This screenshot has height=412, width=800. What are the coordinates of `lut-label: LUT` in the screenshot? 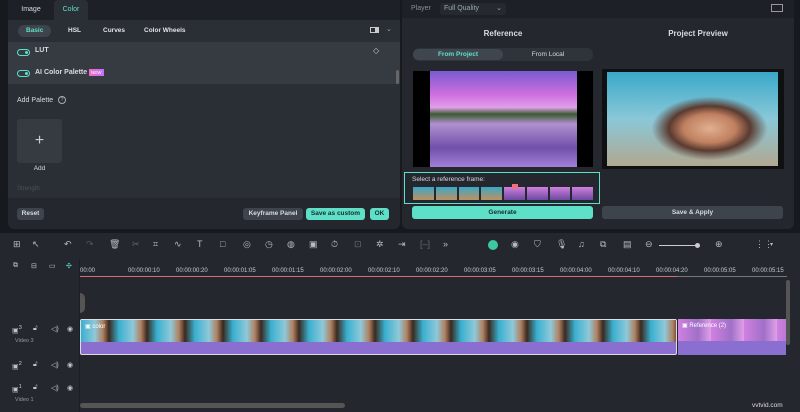 It's located at (42, 50).